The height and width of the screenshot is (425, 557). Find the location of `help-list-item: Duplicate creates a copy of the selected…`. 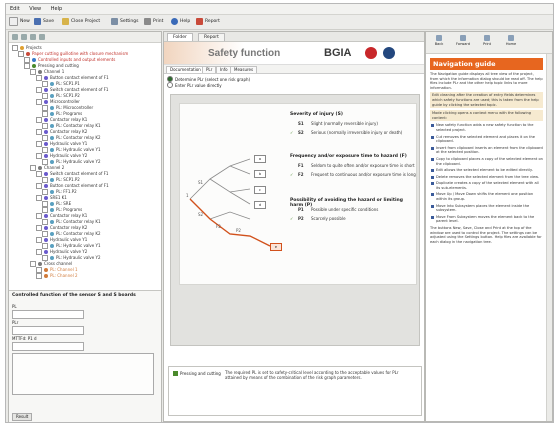

help-list-item: Duplicate creates a copy of the selected… is located at coordinates (487, 185).